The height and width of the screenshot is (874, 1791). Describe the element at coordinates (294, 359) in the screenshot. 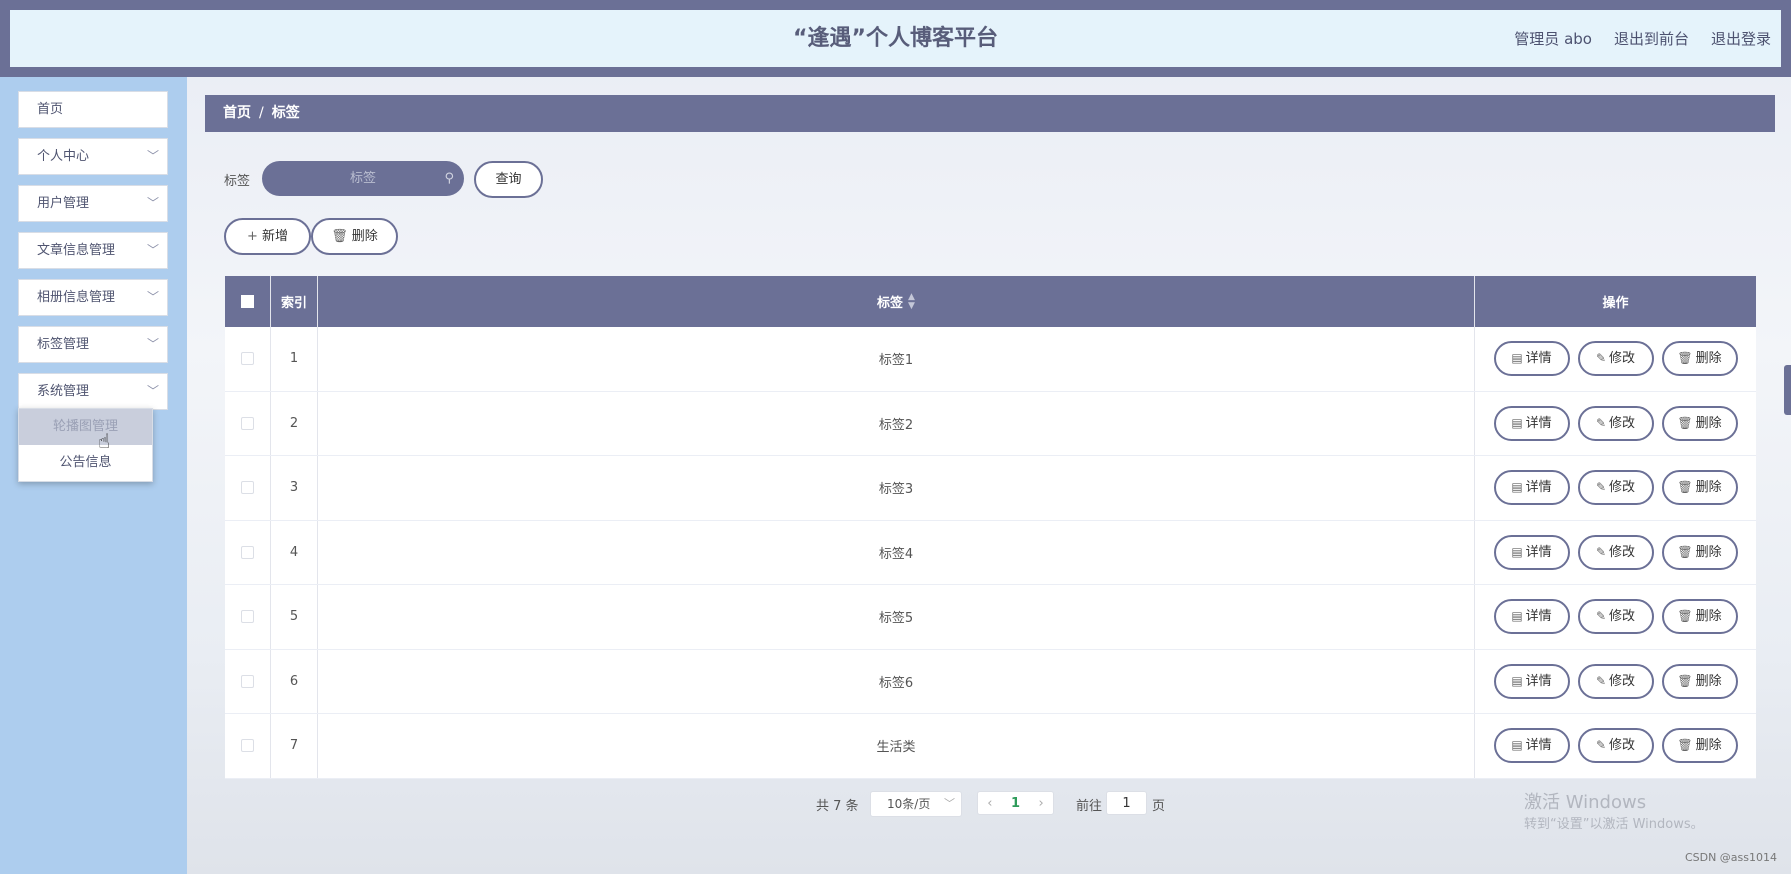

I see `row-index: 1` at that location.